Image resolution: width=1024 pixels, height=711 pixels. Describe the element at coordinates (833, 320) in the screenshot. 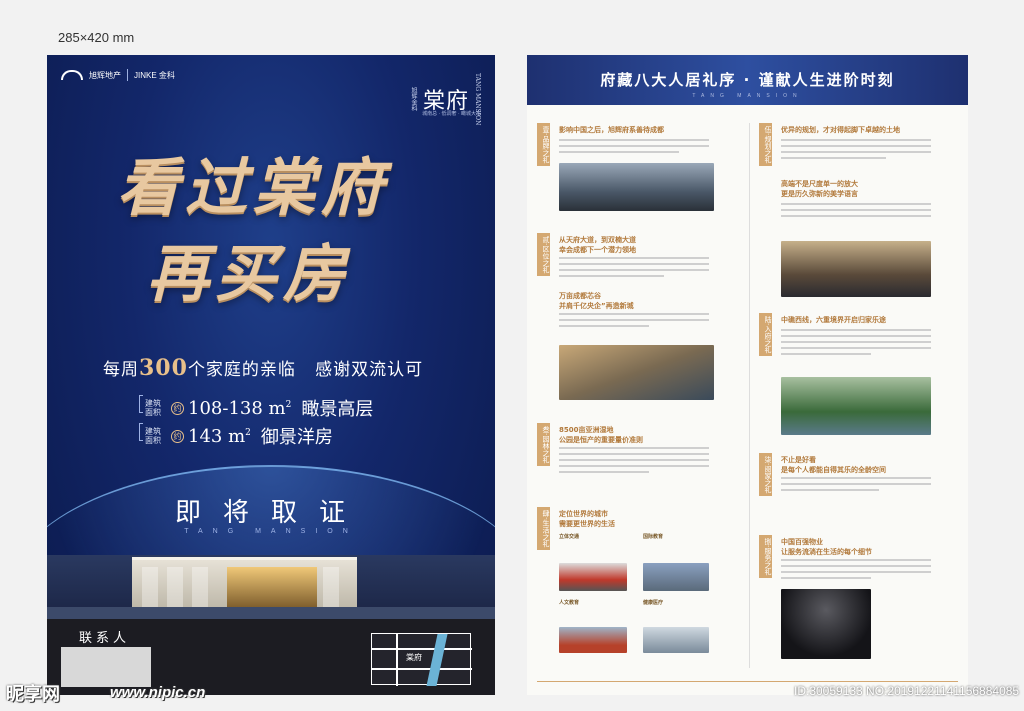

I see `rite-heading: 中礁西线，六重境界开启归家乐途` at that location.